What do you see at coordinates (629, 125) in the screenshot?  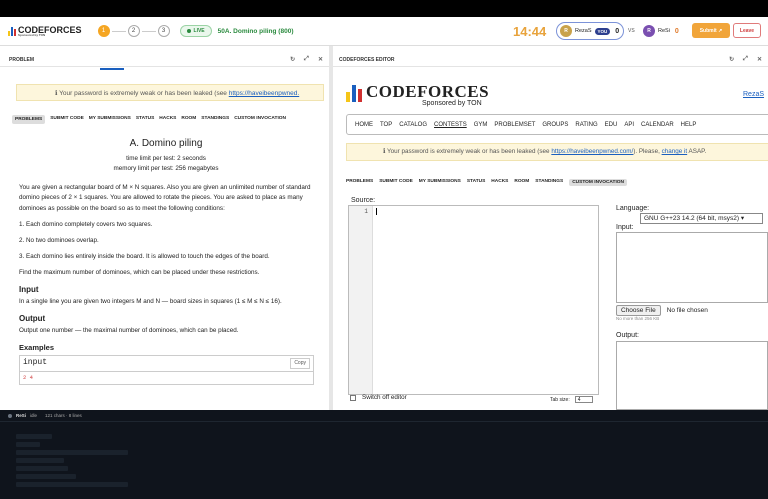 I see `menu-api: API` at bounding box center [629, 125].